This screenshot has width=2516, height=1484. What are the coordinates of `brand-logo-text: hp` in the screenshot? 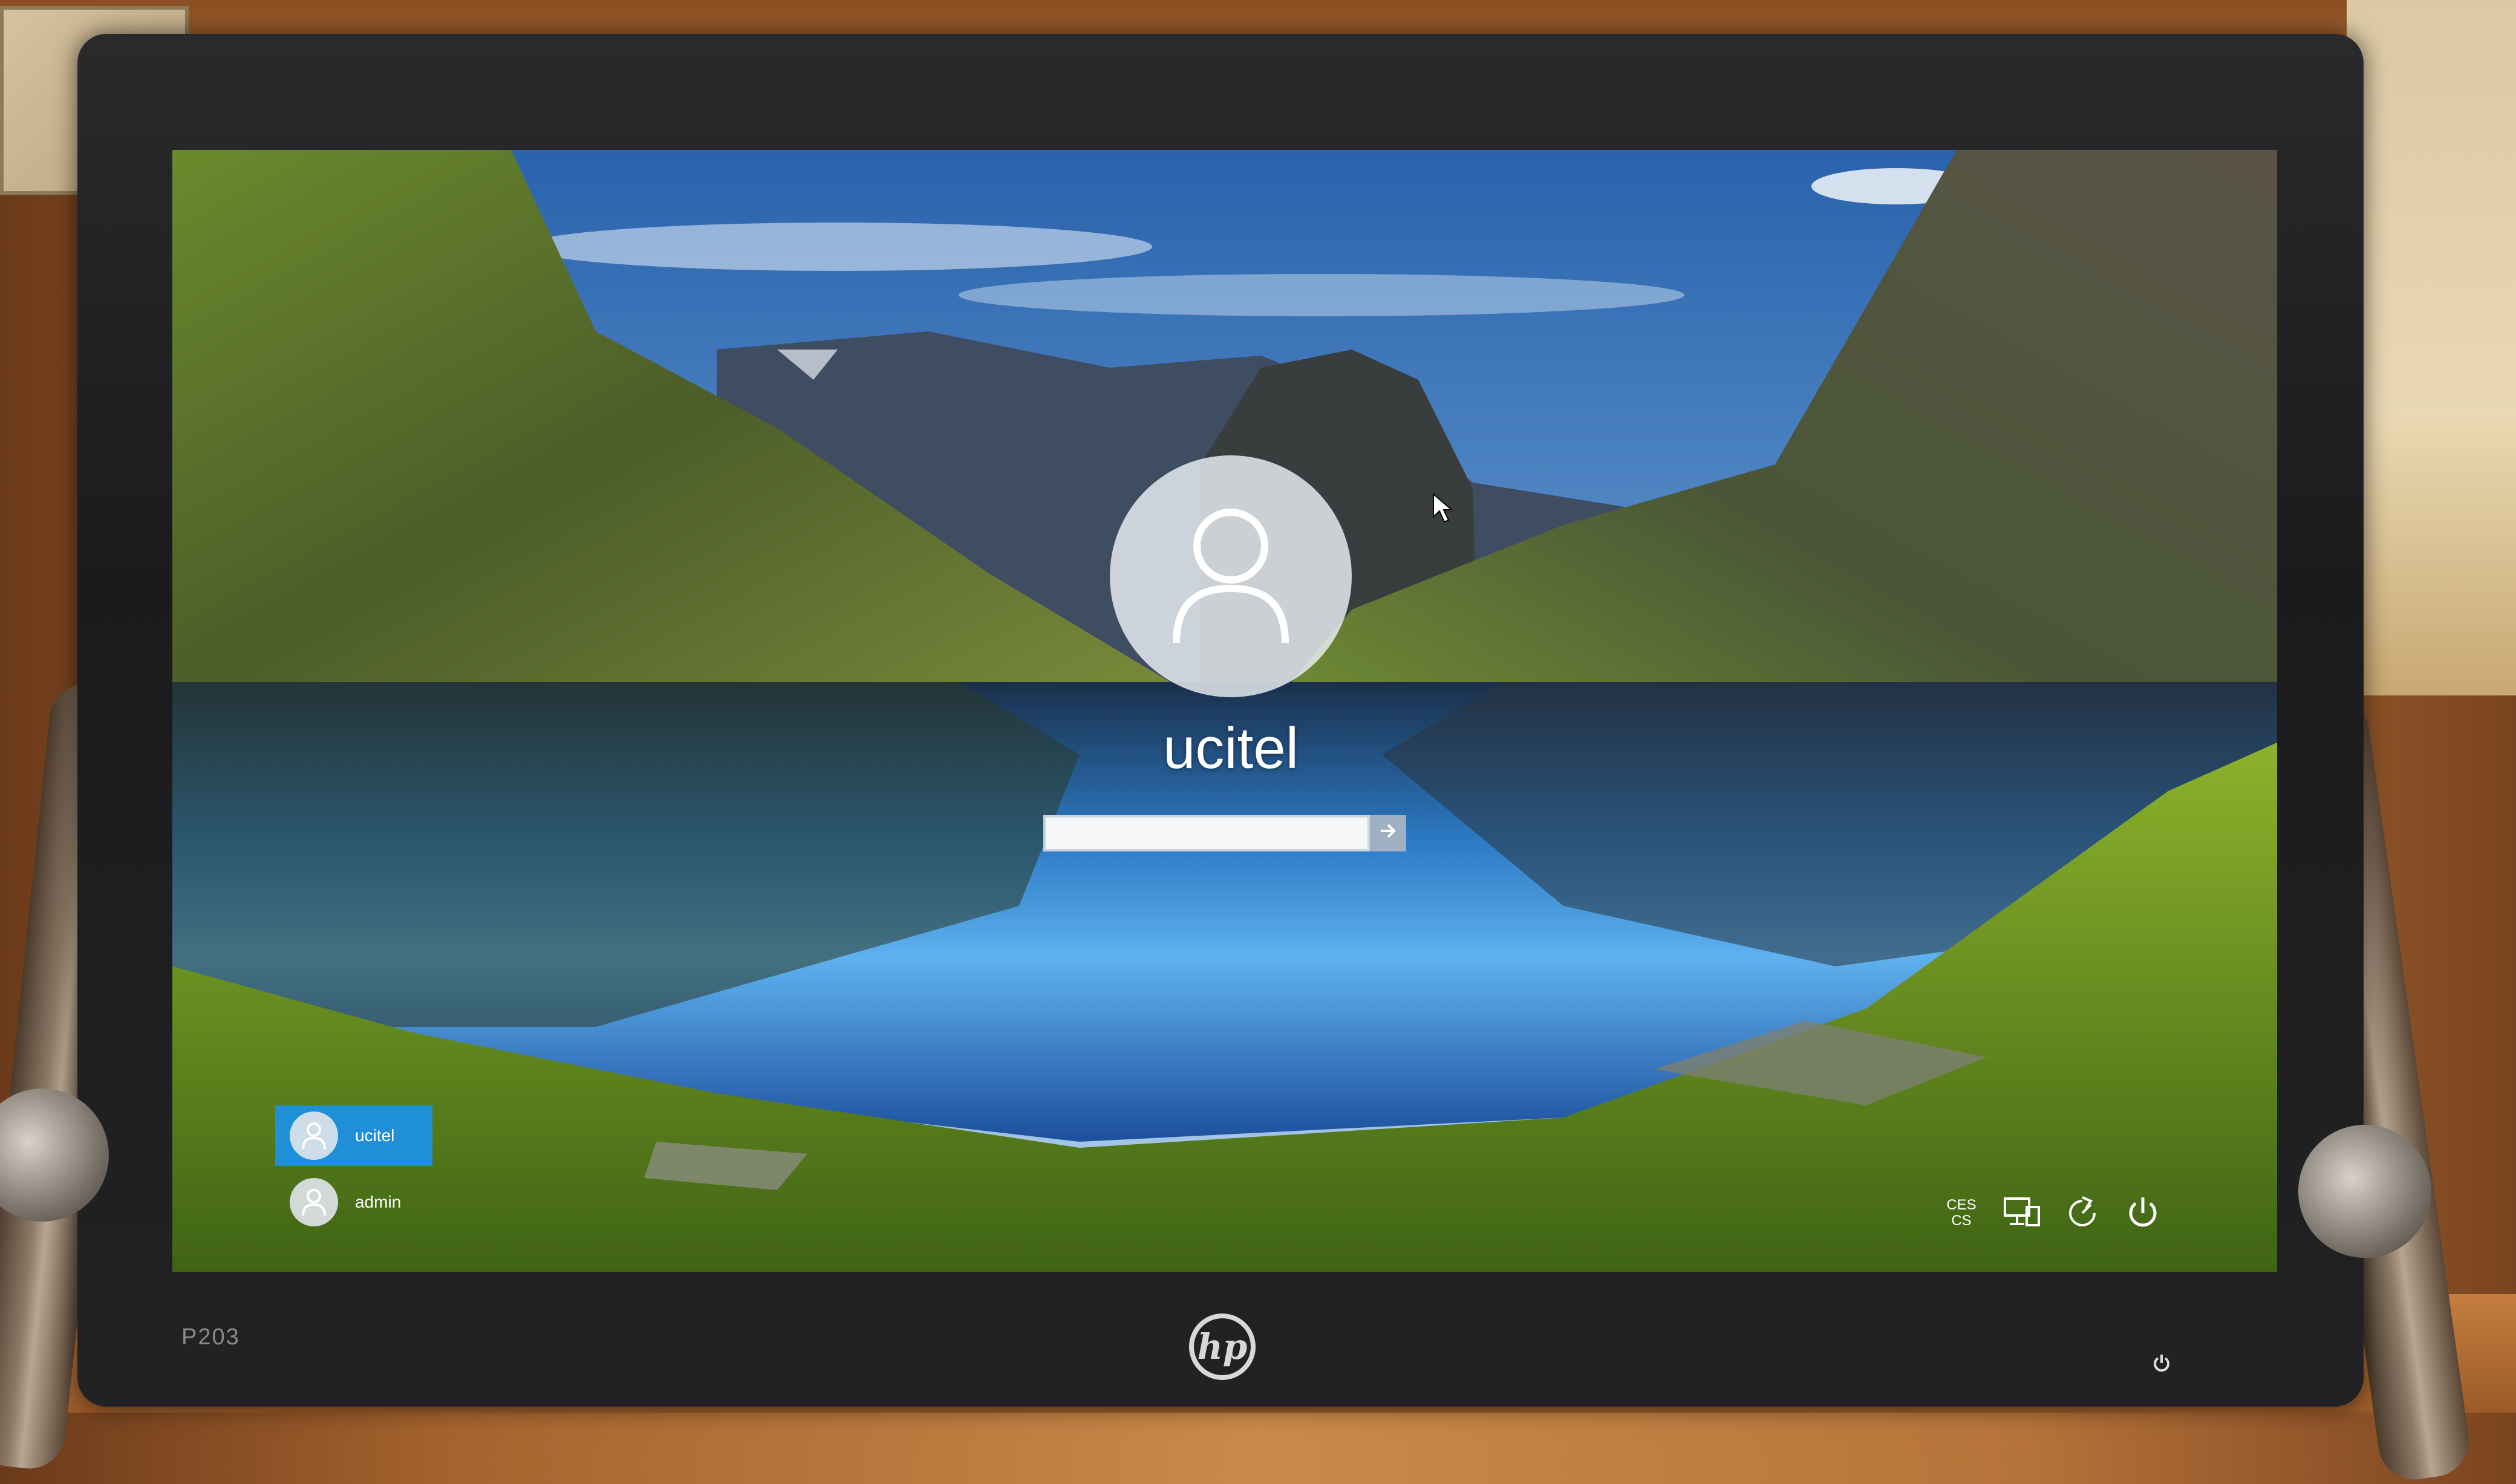 It's located at (1222, 1346).